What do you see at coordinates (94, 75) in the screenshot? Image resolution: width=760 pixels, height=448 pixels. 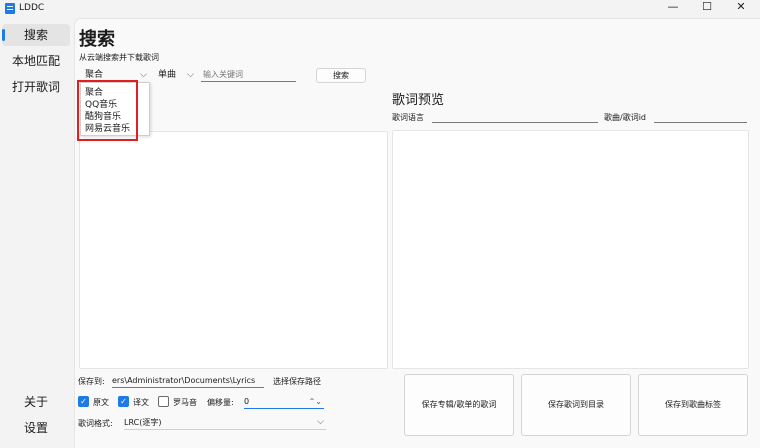 I see `source-select-value: 聚合` at bounding box center [94, 75].